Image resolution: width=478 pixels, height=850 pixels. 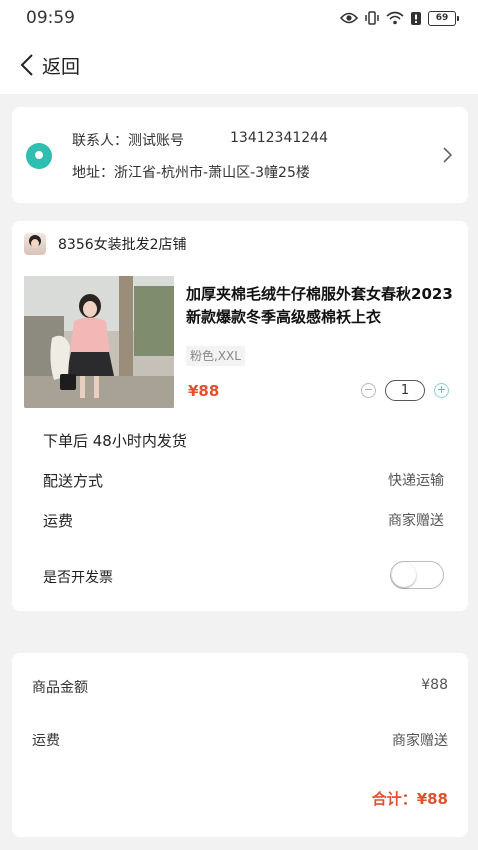 What do you see at coordinates (409, 799) in the screenshot?
I see `total-amount: 合计：¥88` at bounding box center [409, 799].